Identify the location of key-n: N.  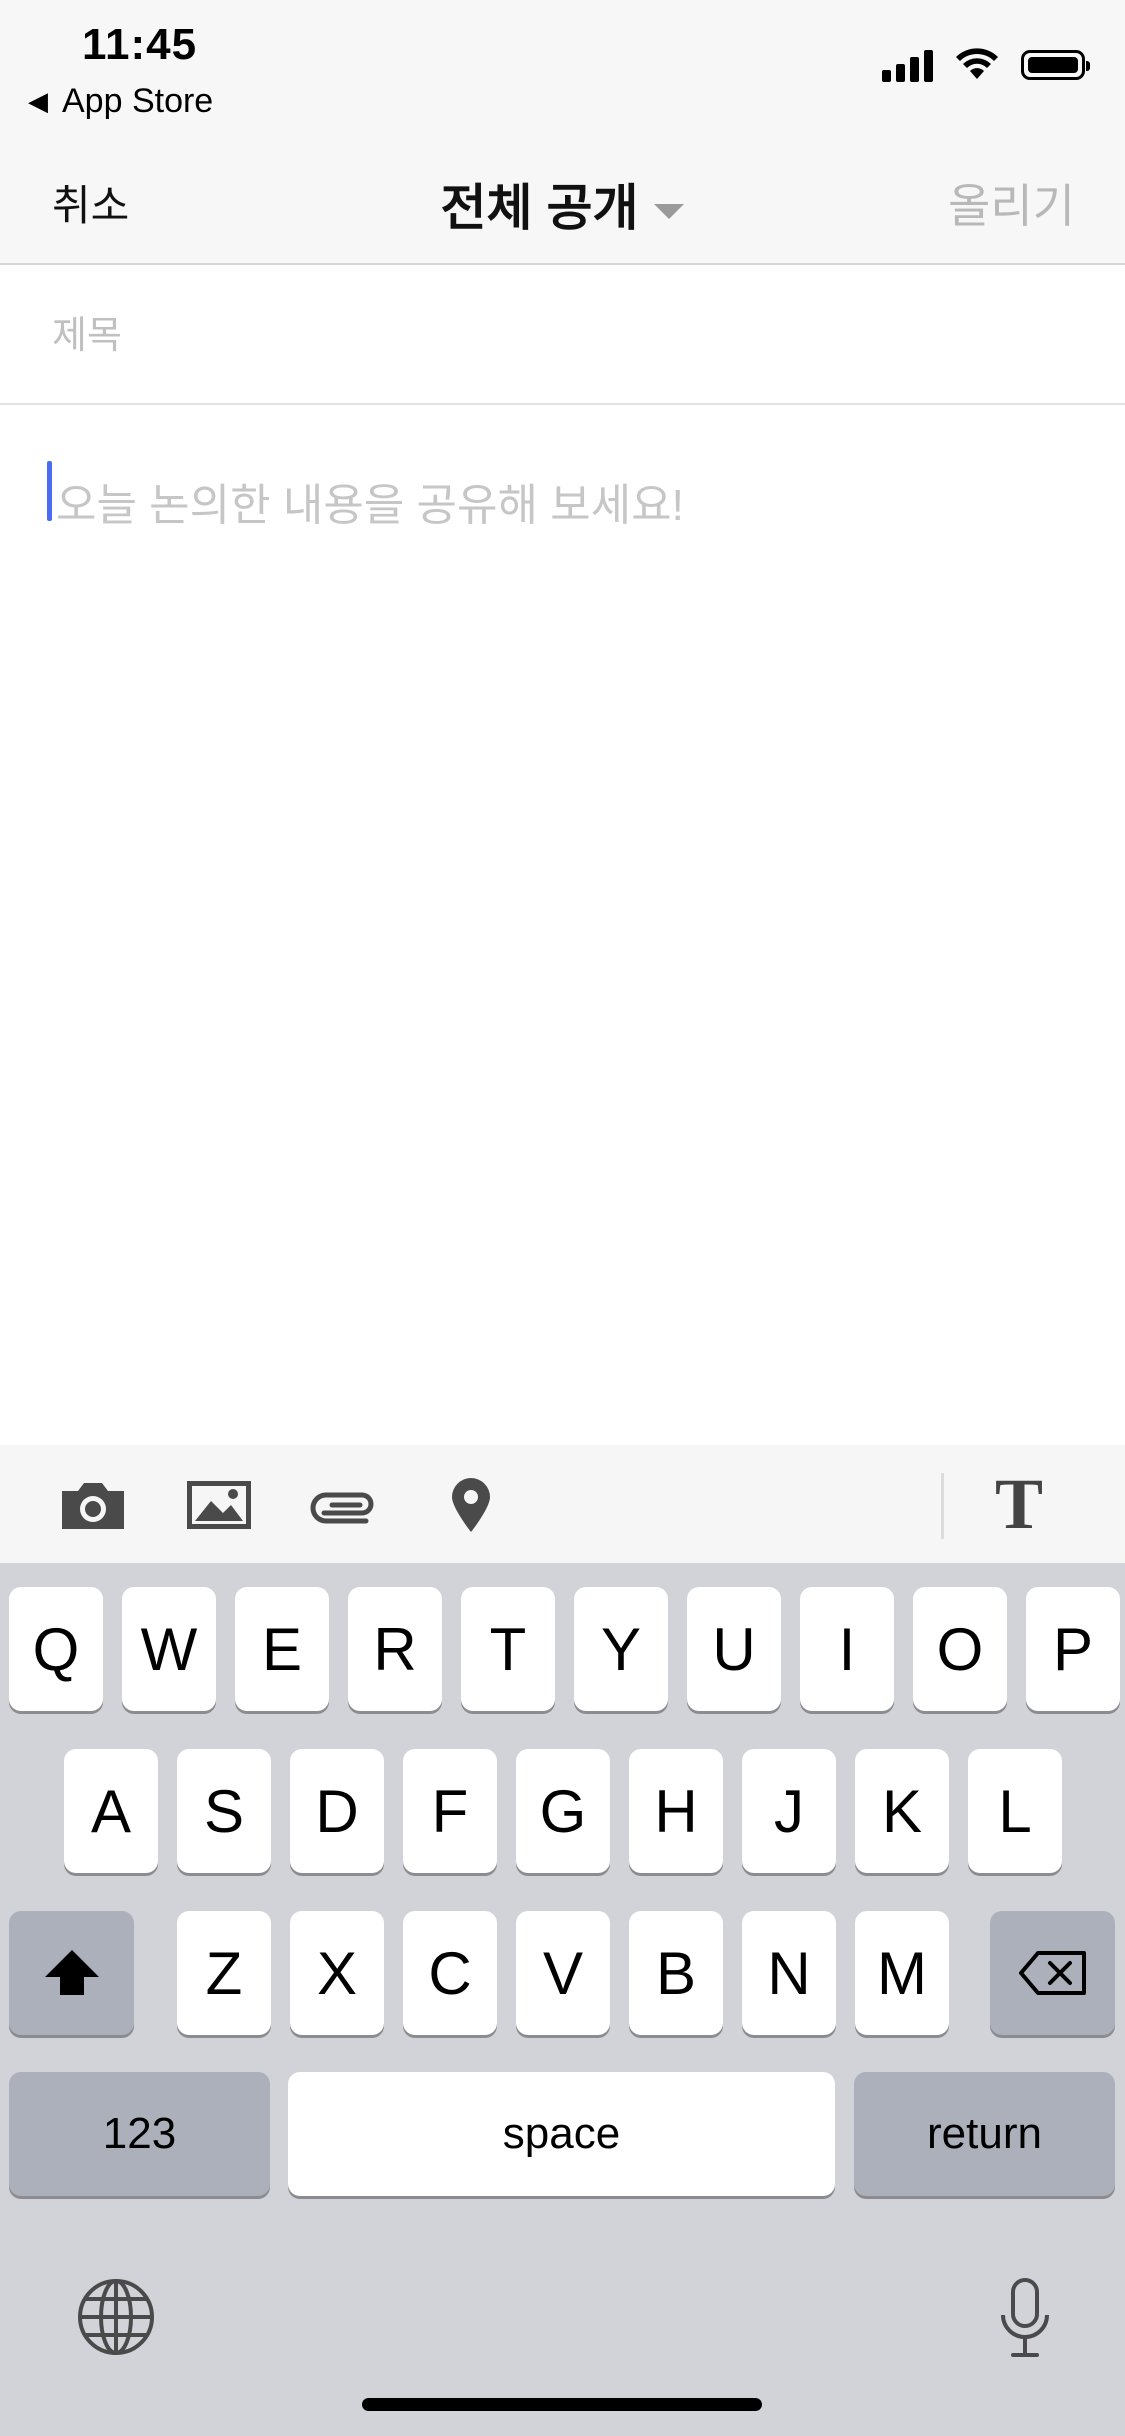
(789, 1973).